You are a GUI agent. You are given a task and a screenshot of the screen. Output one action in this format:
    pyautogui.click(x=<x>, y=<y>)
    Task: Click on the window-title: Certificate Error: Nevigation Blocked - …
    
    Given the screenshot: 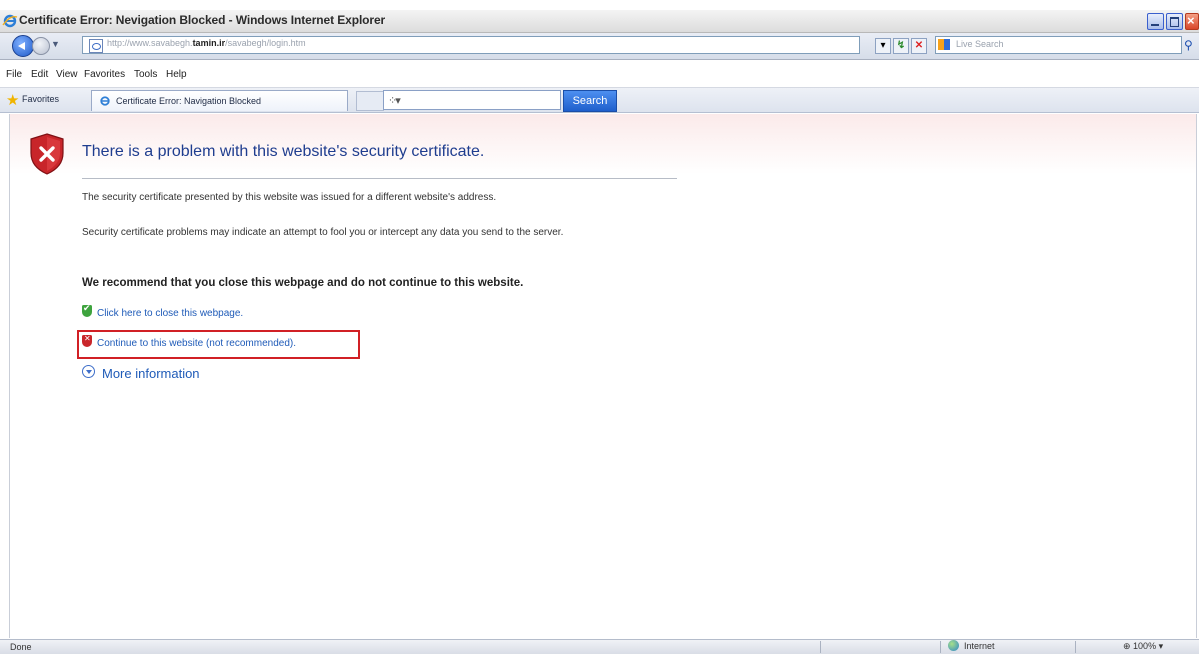 What is the action you would take?
    pyautogui.click(x=202, y=20)
    